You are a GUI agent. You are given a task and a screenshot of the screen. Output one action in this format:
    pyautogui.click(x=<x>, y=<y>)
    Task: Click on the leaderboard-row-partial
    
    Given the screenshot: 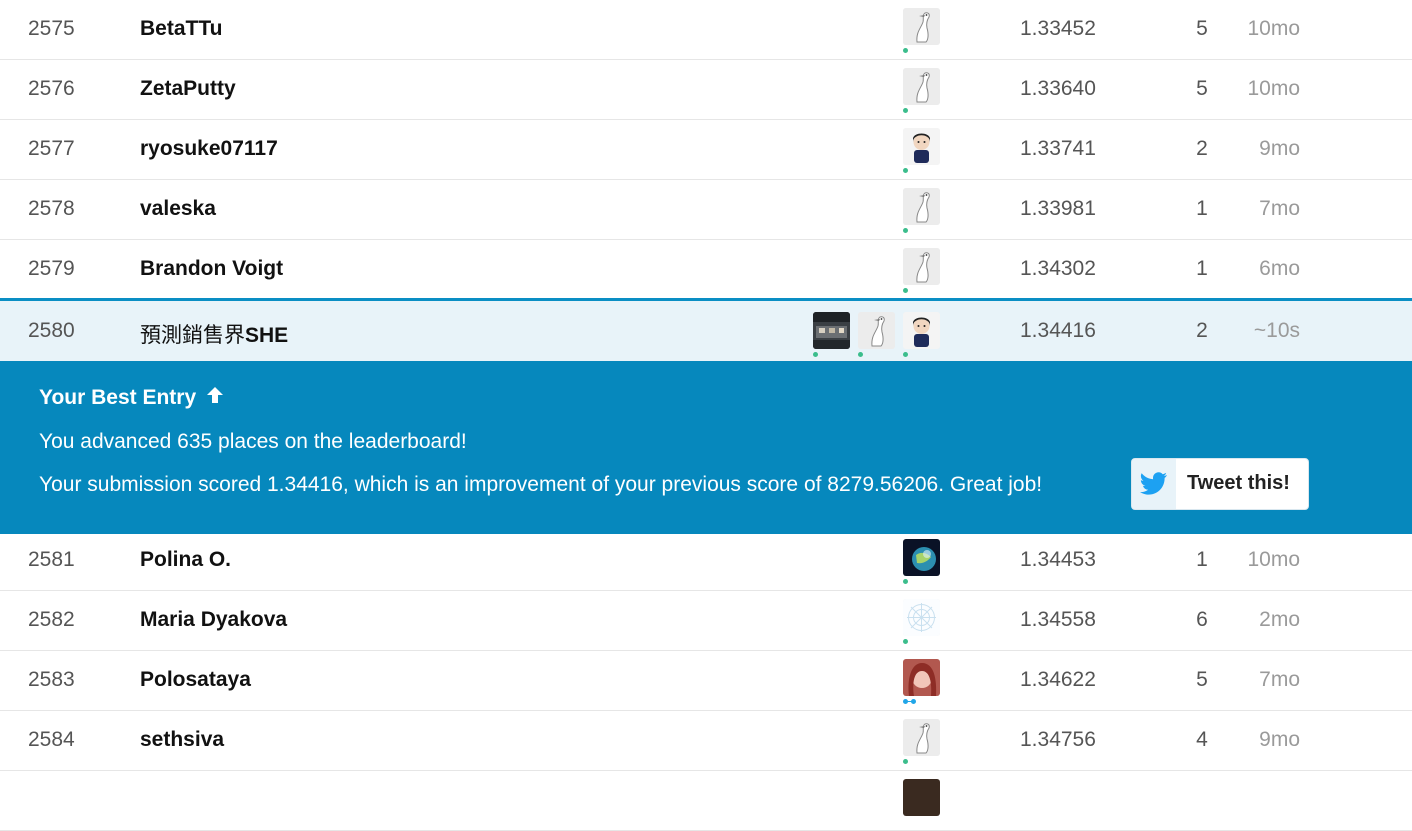 What is the action you would take?
    pyautogui.click(x=706, y=801)
    